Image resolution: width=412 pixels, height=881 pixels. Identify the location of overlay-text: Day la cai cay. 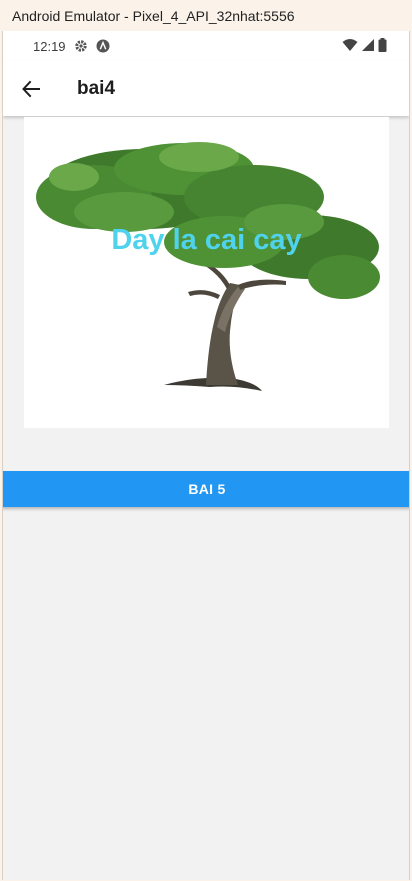
(206, 240).